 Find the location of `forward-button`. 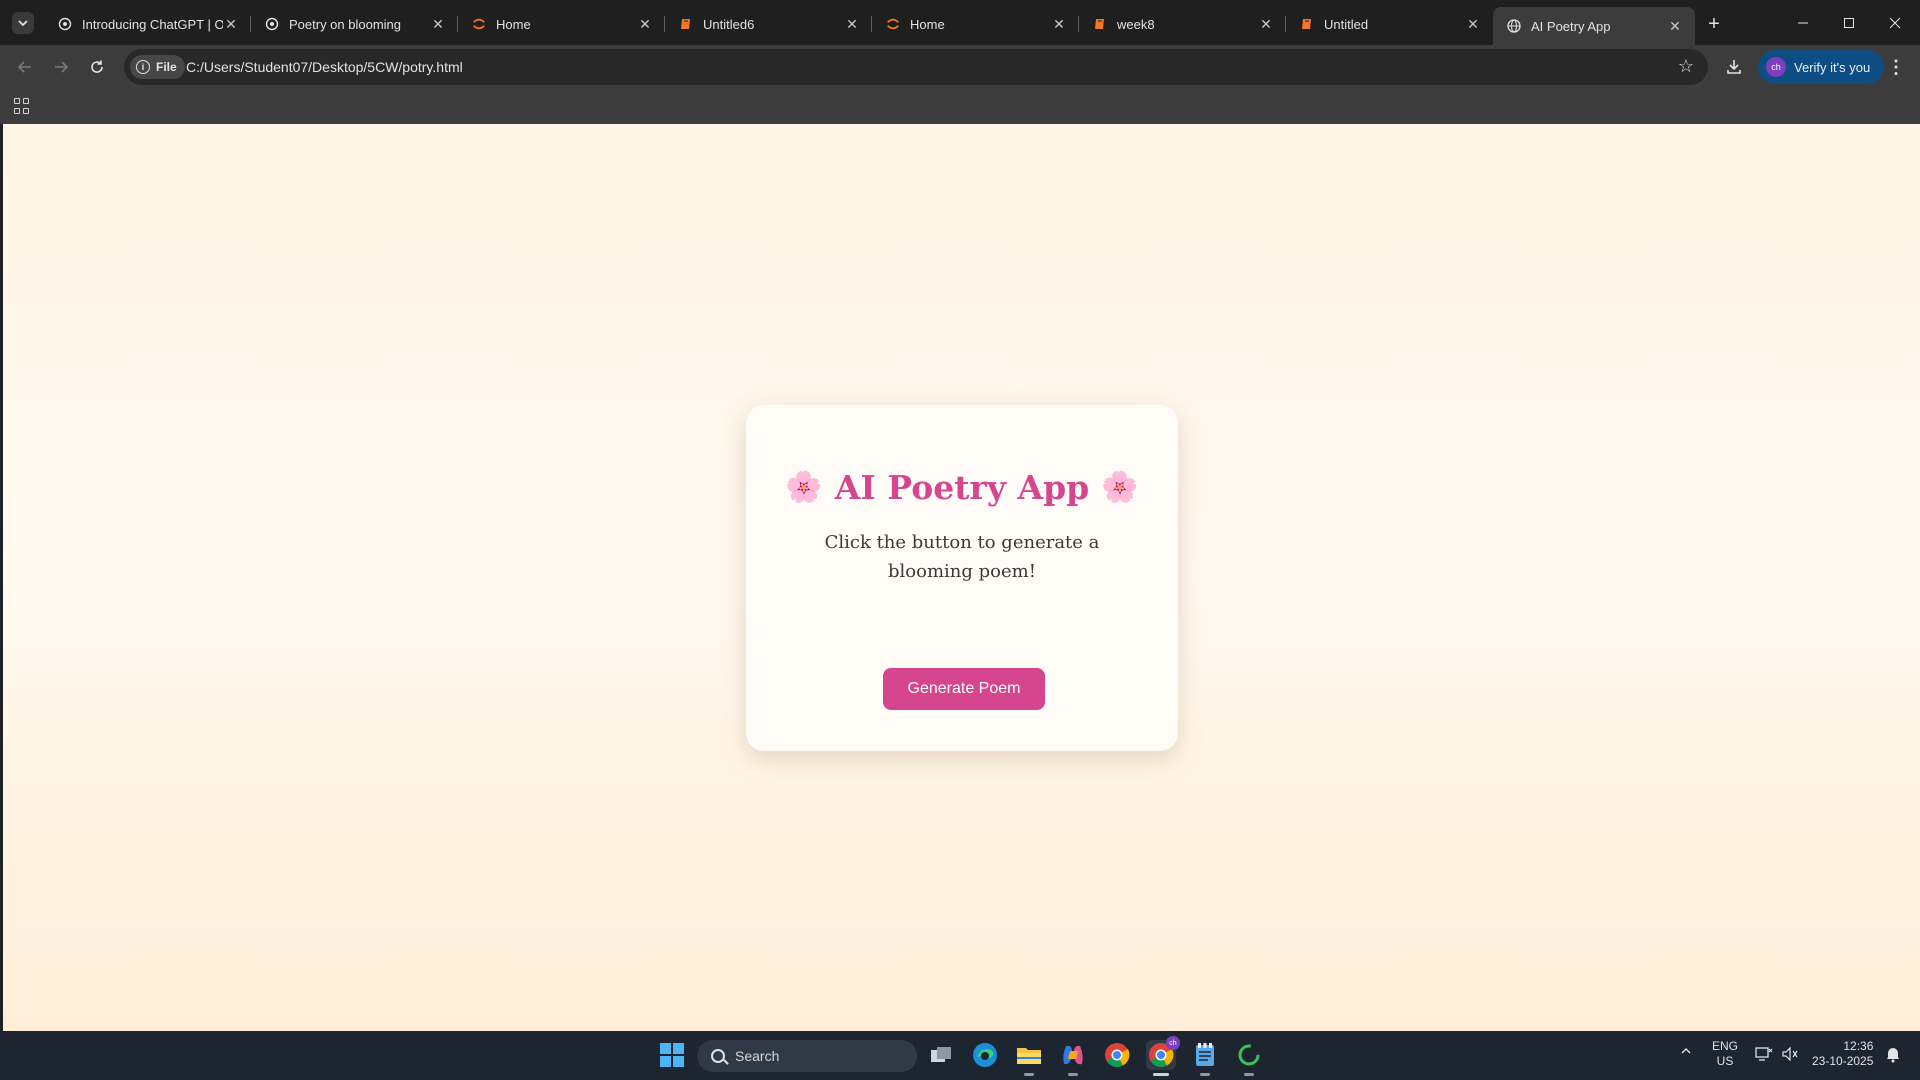

forward-button is located at coordinates (61, 67).